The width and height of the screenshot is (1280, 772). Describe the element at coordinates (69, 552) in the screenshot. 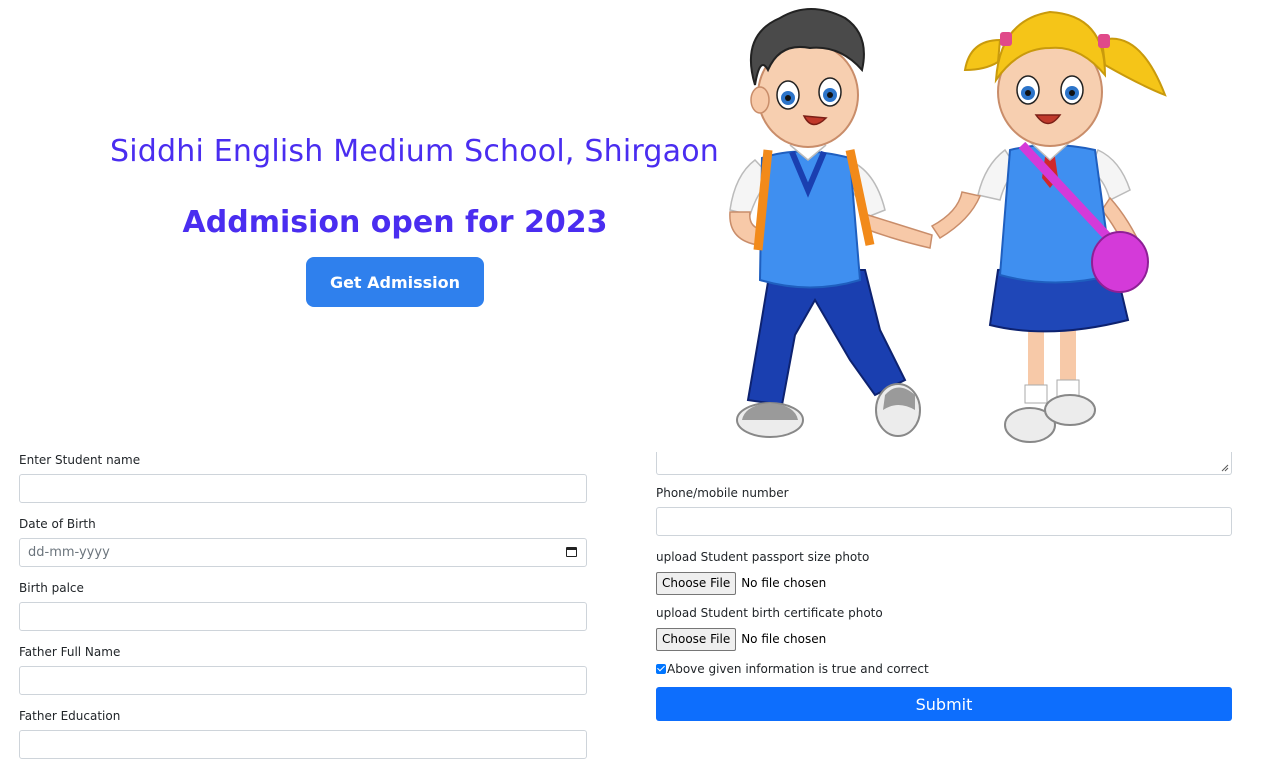

I see `dob-placeholder: dd-mm-yyyy` at that location.